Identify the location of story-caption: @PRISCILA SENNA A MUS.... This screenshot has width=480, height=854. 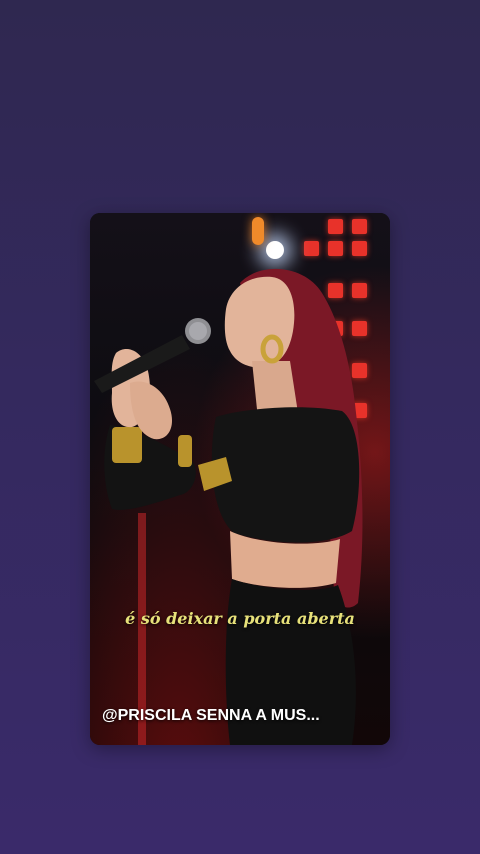
(211, 715).